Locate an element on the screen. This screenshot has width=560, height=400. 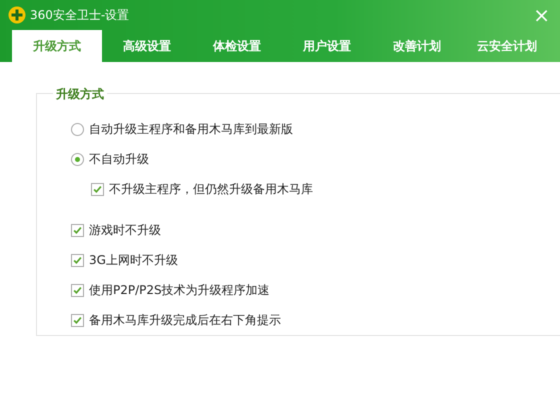
option-label: 3G上网时不升级 is located at coordinates (133, 260).